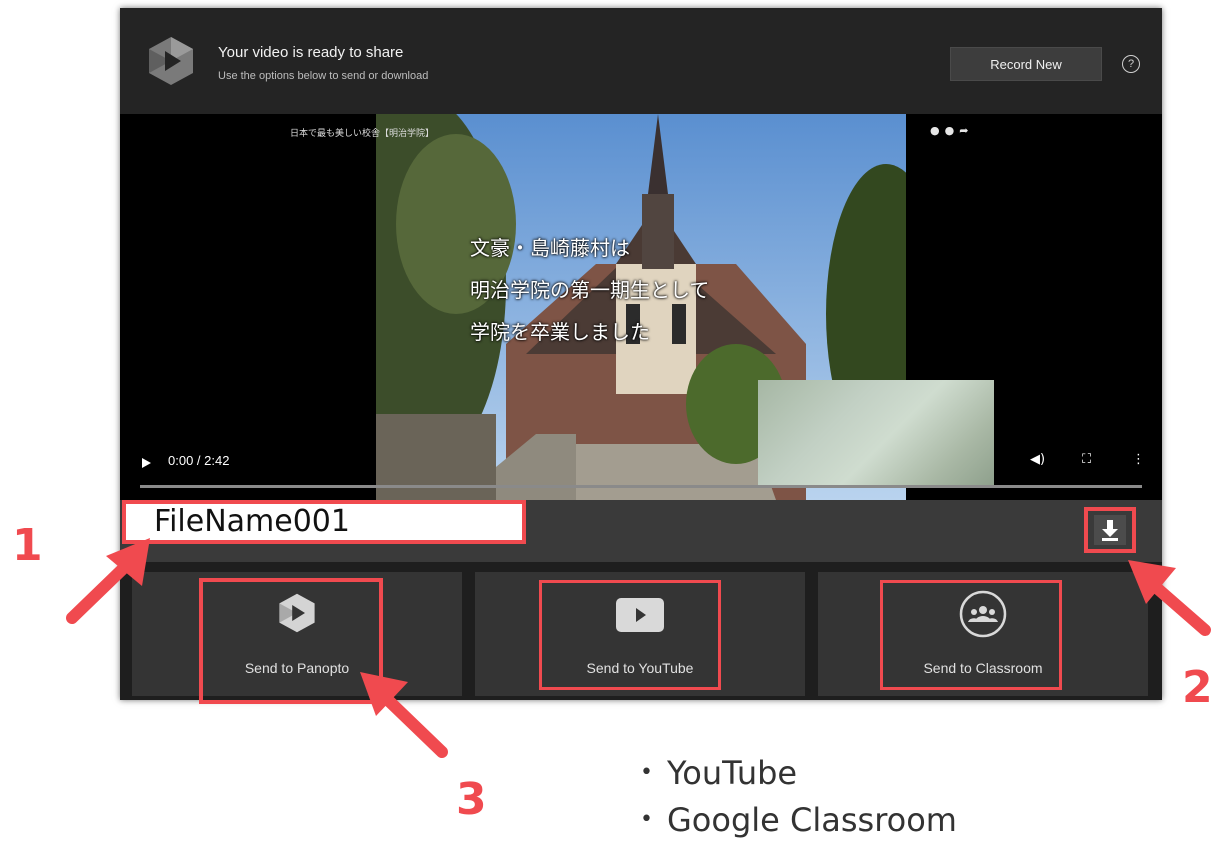  I want to click on webcam-overlay, so click(876, 433).